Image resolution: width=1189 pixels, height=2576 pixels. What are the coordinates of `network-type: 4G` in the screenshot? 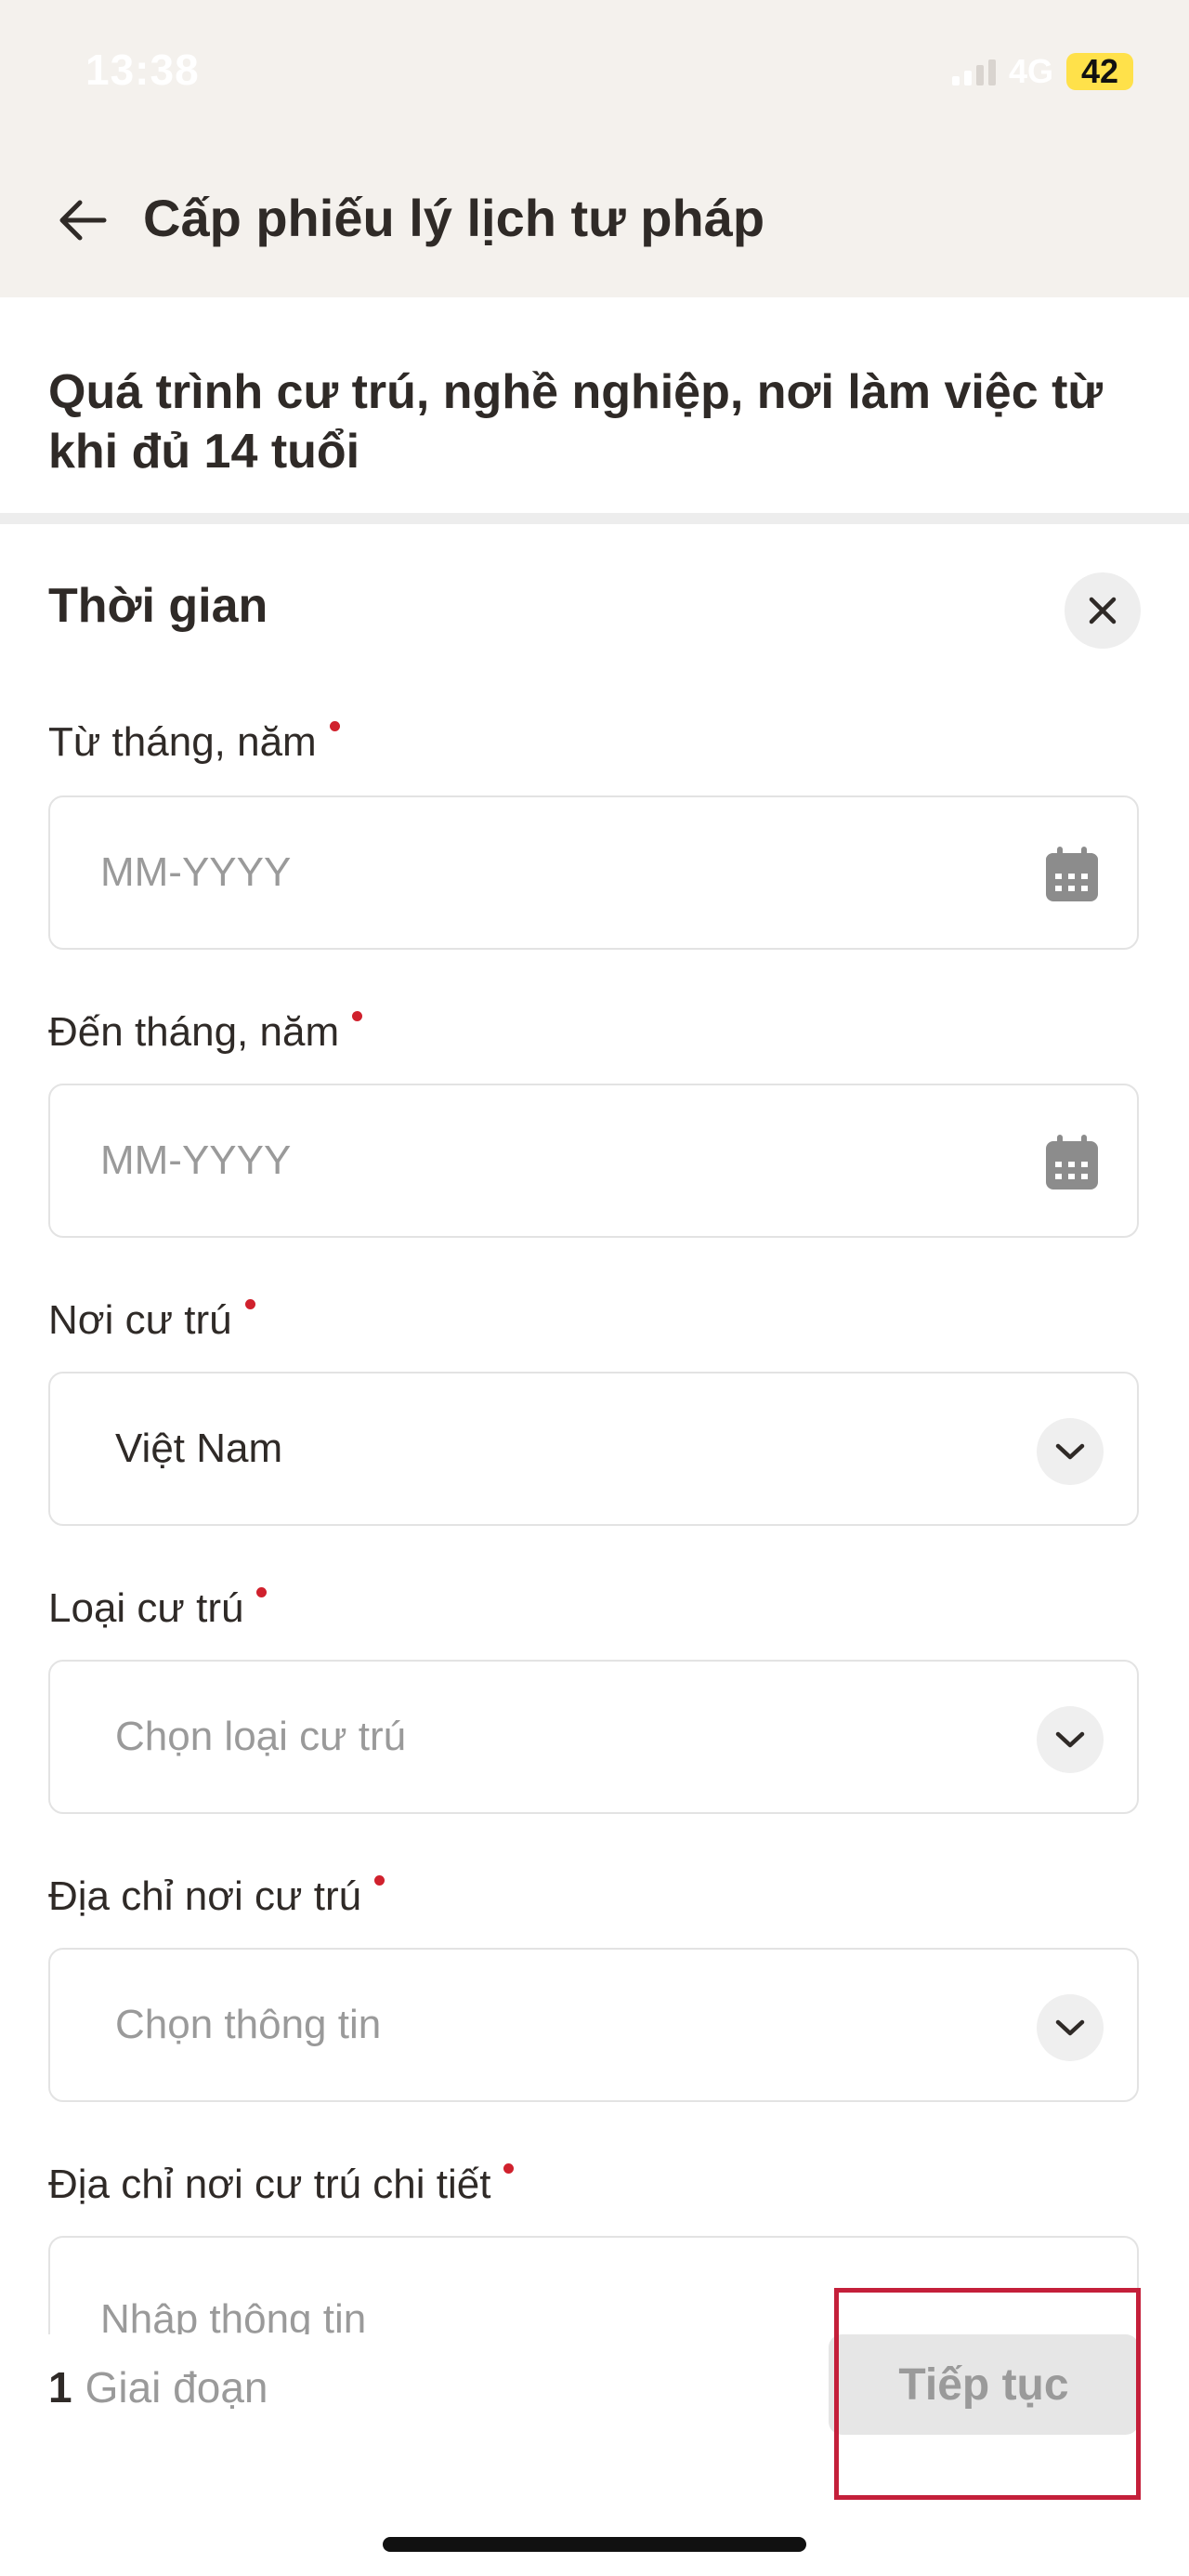 It's located at (1030, 71).